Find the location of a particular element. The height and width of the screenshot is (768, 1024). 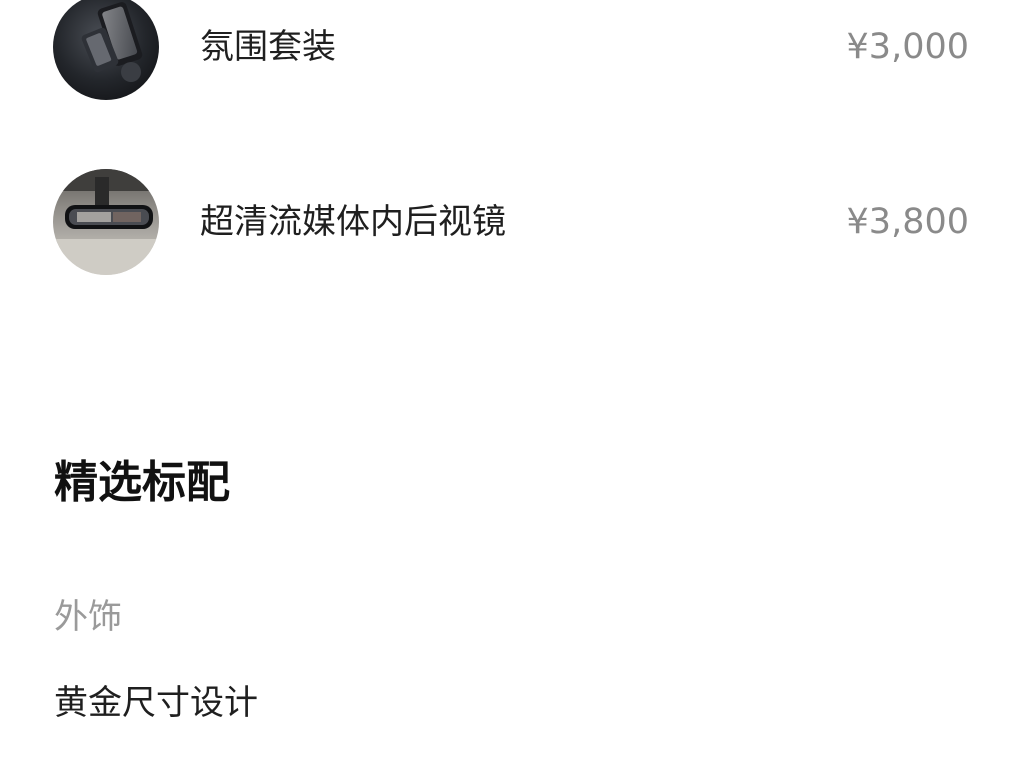

option-item-rearview-mirror: 超清流媒体内后视镜 ¥3,800 is located at coordinates (512, 222).